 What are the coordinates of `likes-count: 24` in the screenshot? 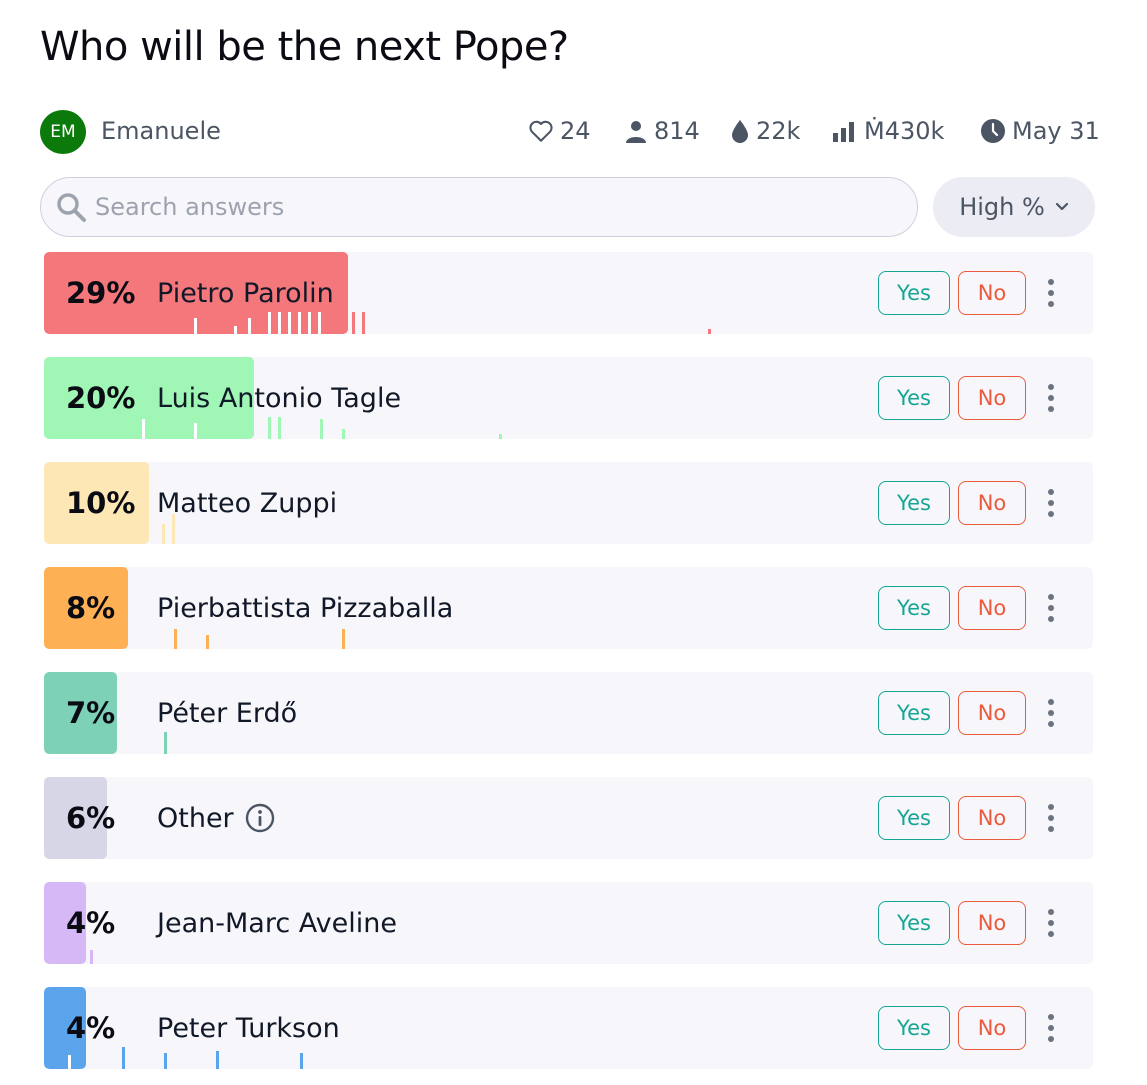 It's located at (575, 131).